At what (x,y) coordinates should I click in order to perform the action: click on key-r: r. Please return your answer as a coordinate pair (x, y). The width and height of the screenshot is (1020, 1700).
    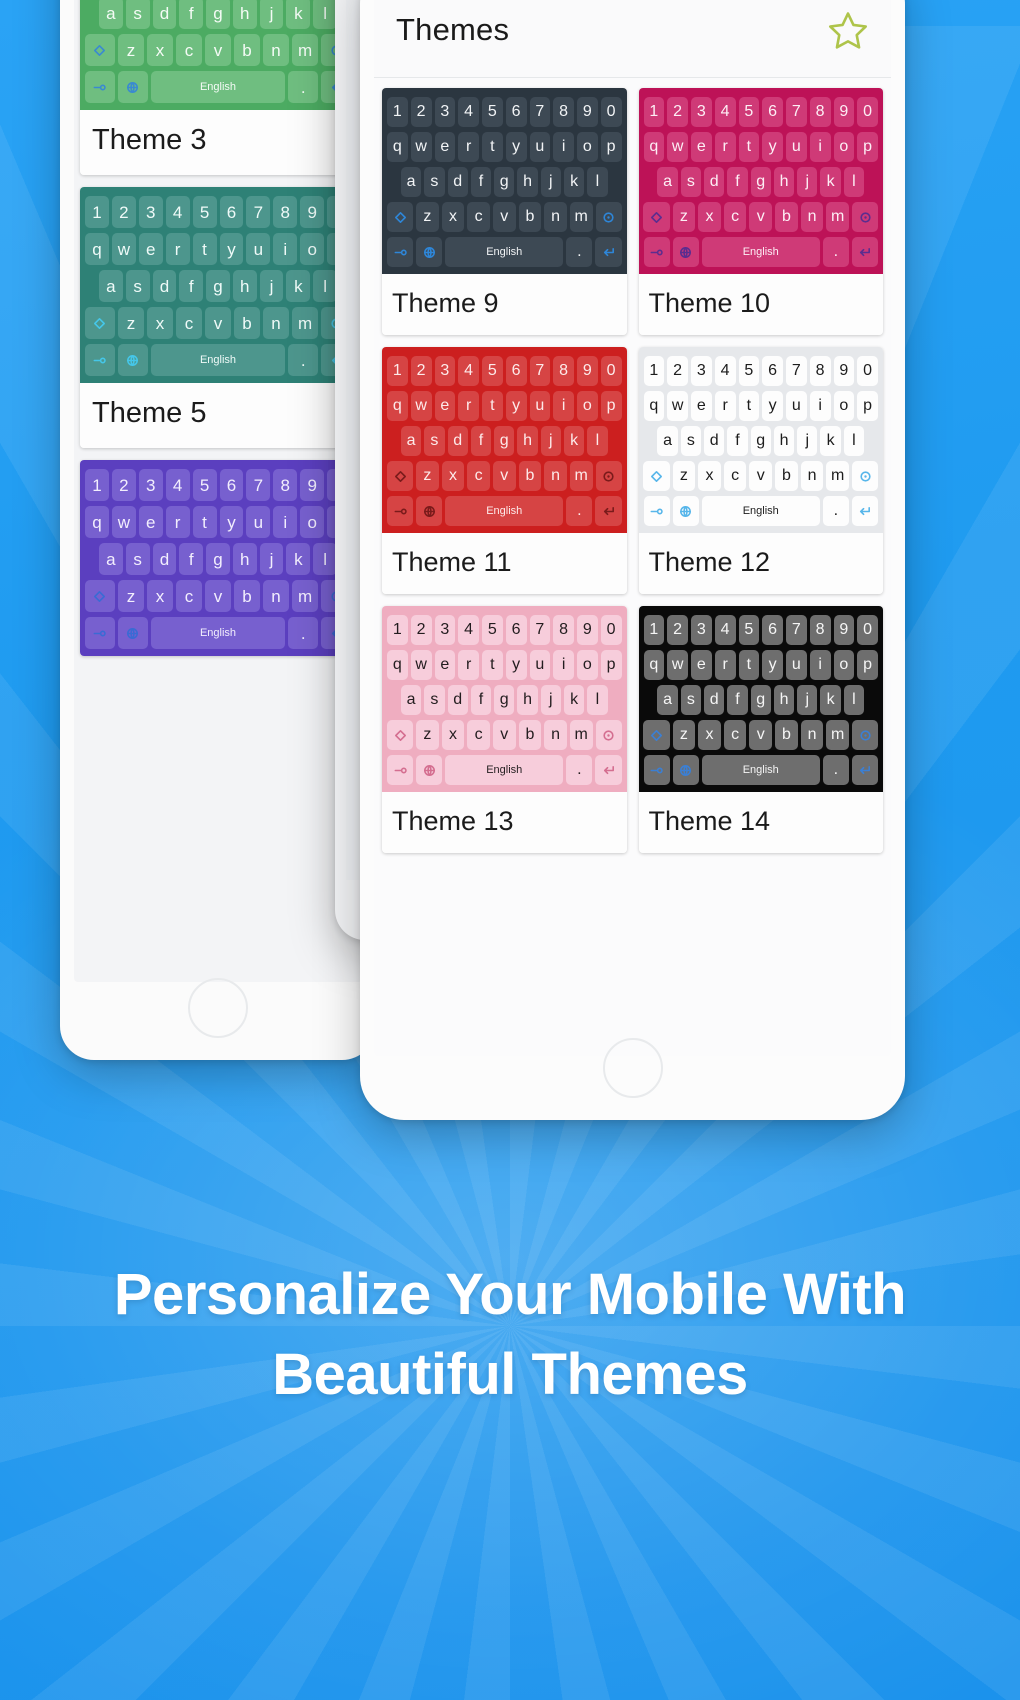
    Looking at the image, I should click on (468, 147).